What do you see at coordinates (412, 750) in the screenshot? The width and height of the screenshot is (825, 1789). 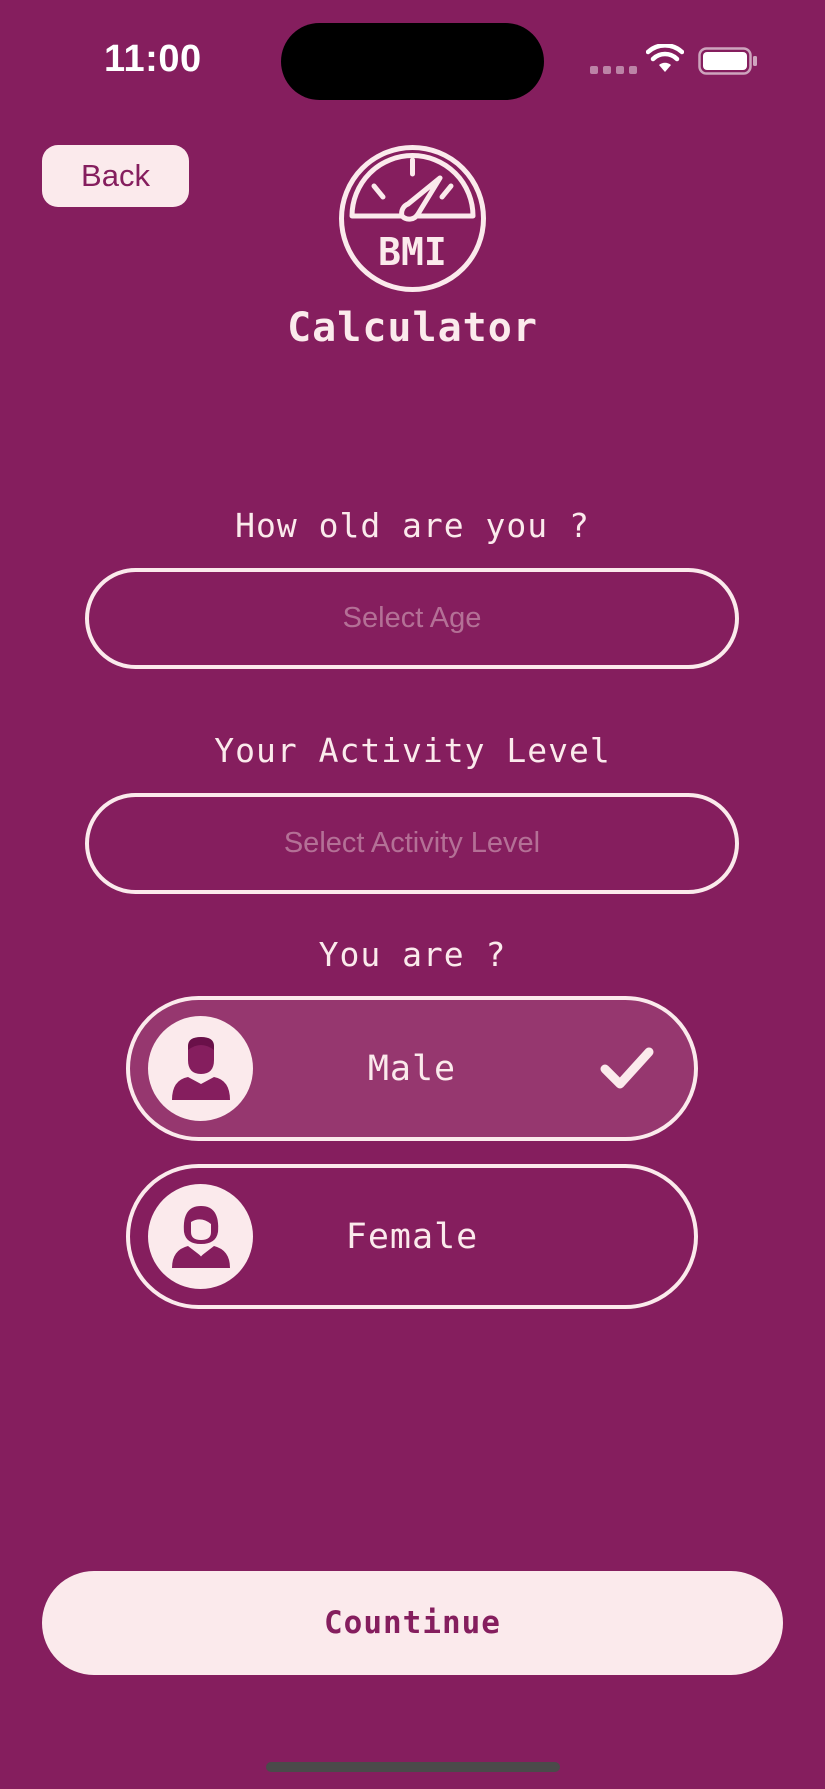 I see `activity-label: Your Activity Level` at bounding box center [412, 750].